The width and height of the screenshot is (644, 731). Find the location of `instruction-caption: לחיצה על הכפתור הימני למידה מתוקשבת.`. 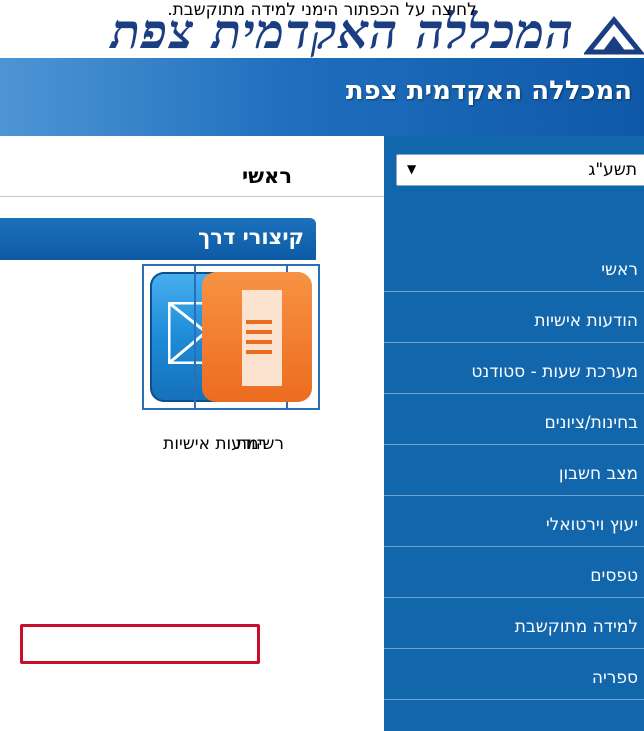

instruction-caption: לחיצה על הכפתור הימני למידה מתוקשבת. is located at coordinates (322, 10).